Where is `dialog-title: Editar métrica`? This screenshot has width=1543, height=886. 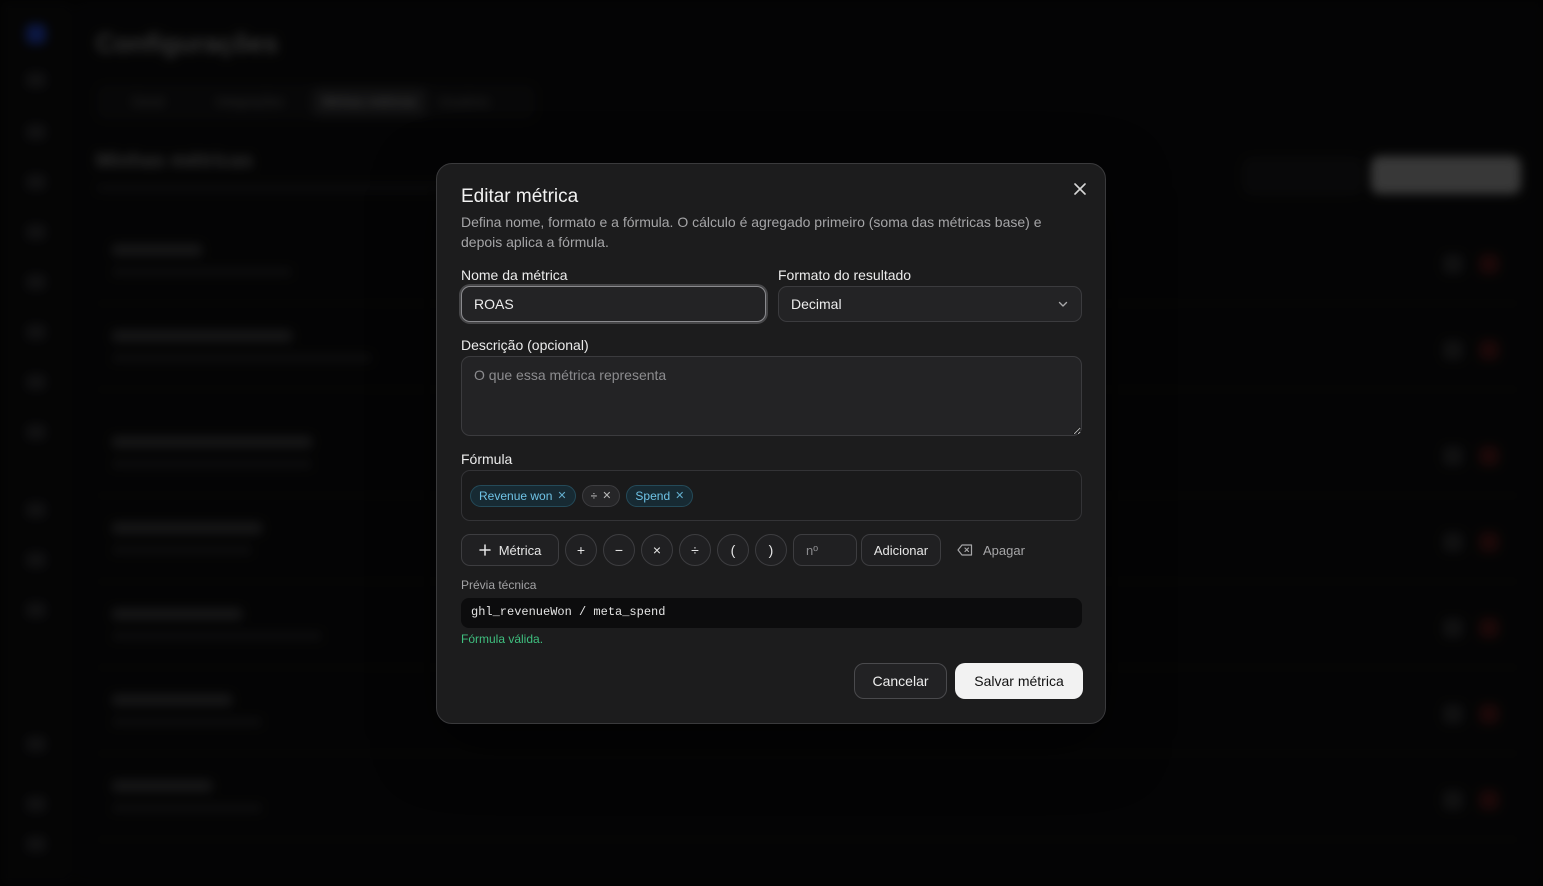
dialog-title: Editar métrica is located at coordinates (520, 196).